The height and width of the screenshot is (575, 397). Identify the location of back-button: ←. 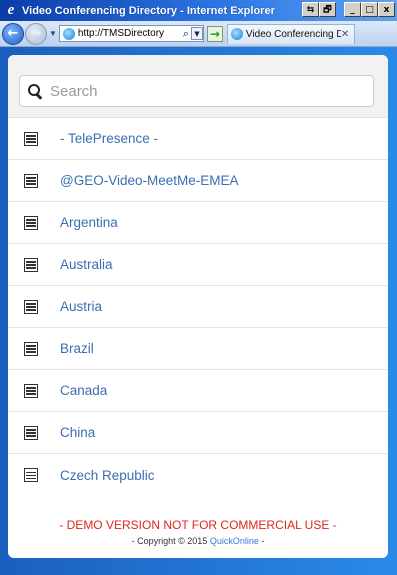
(13, 33).